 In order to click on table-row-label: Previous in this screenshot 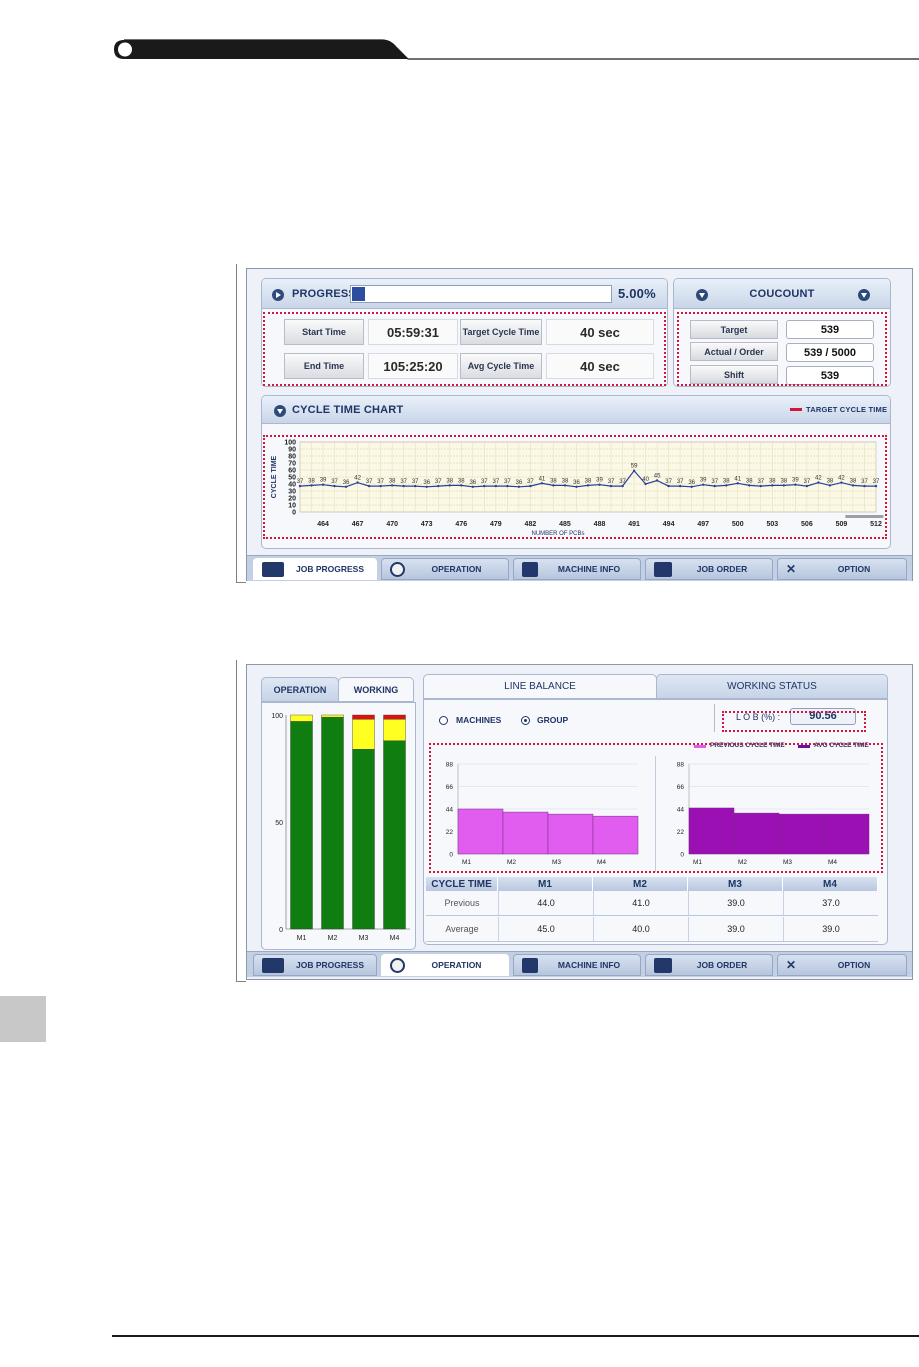, I will do `click(462, 903)`.